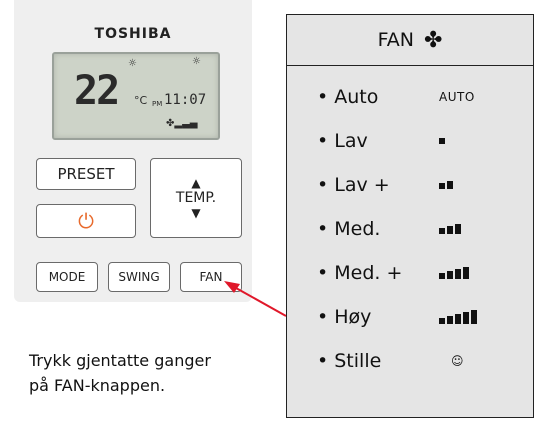 The image size is (548, 421). Describe the element at coordinates (97, 385) in the screenshot. I see `caption-line-2: på FAN-knappen.` at that location.